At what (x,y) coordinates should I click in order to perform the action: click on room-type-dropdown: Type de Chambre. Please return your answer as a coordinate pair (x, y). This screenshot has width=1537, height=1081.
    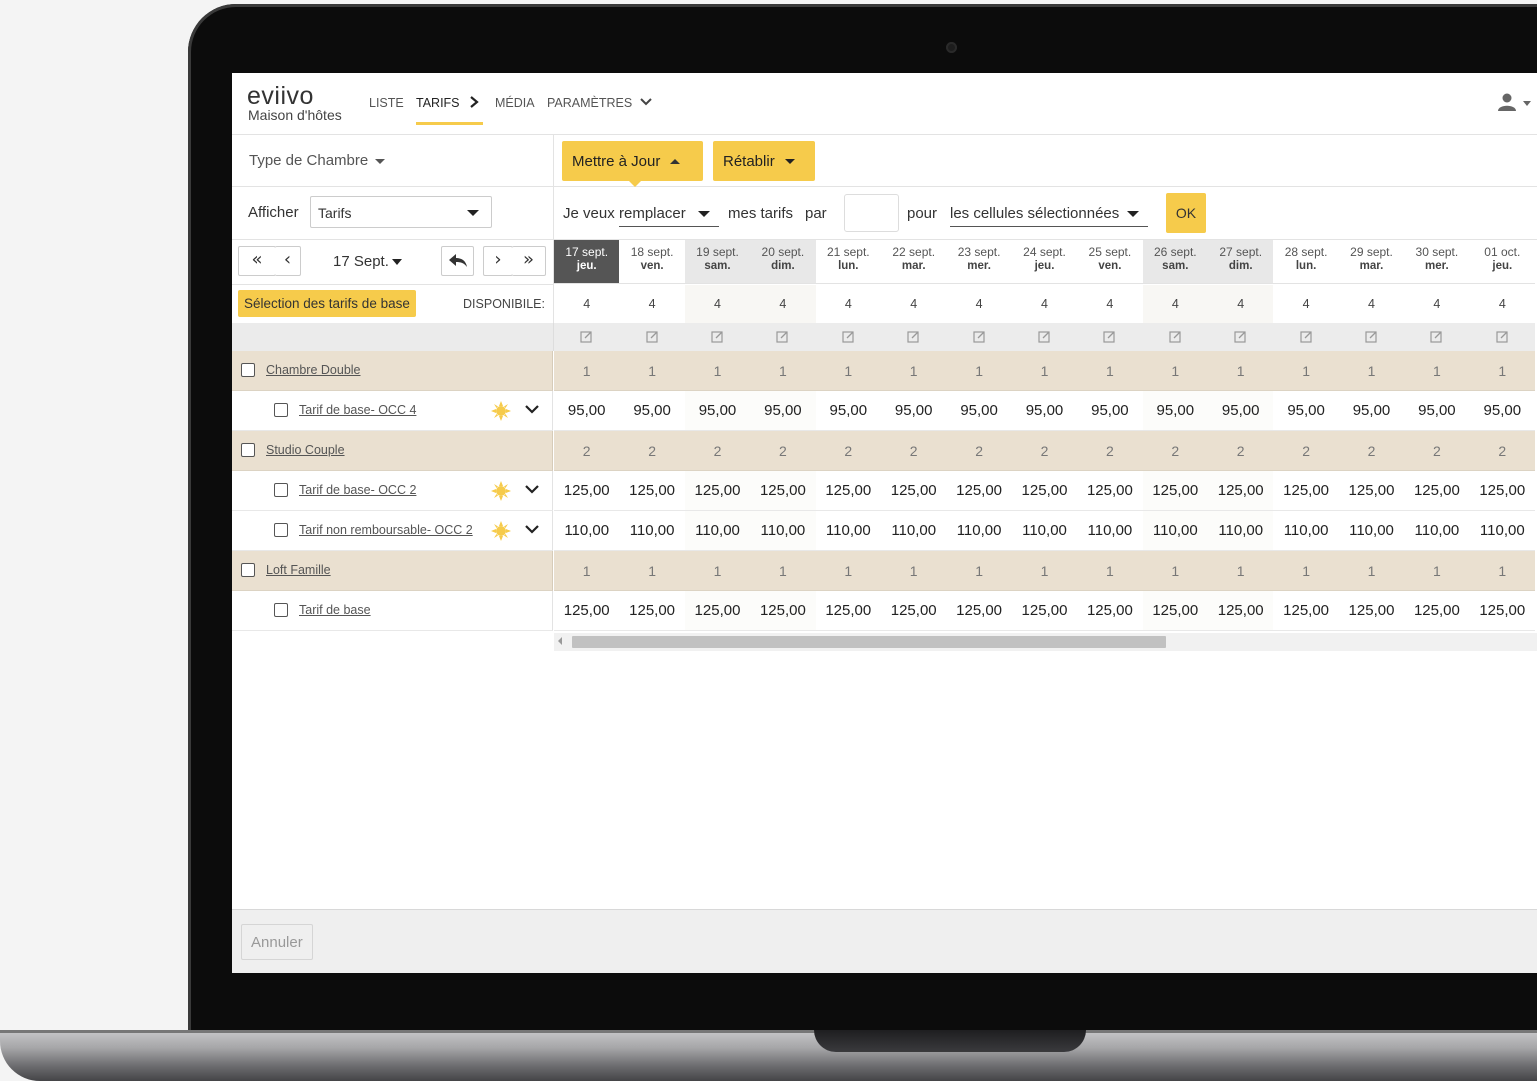
    Looking at the image, I should click on (317, 160).